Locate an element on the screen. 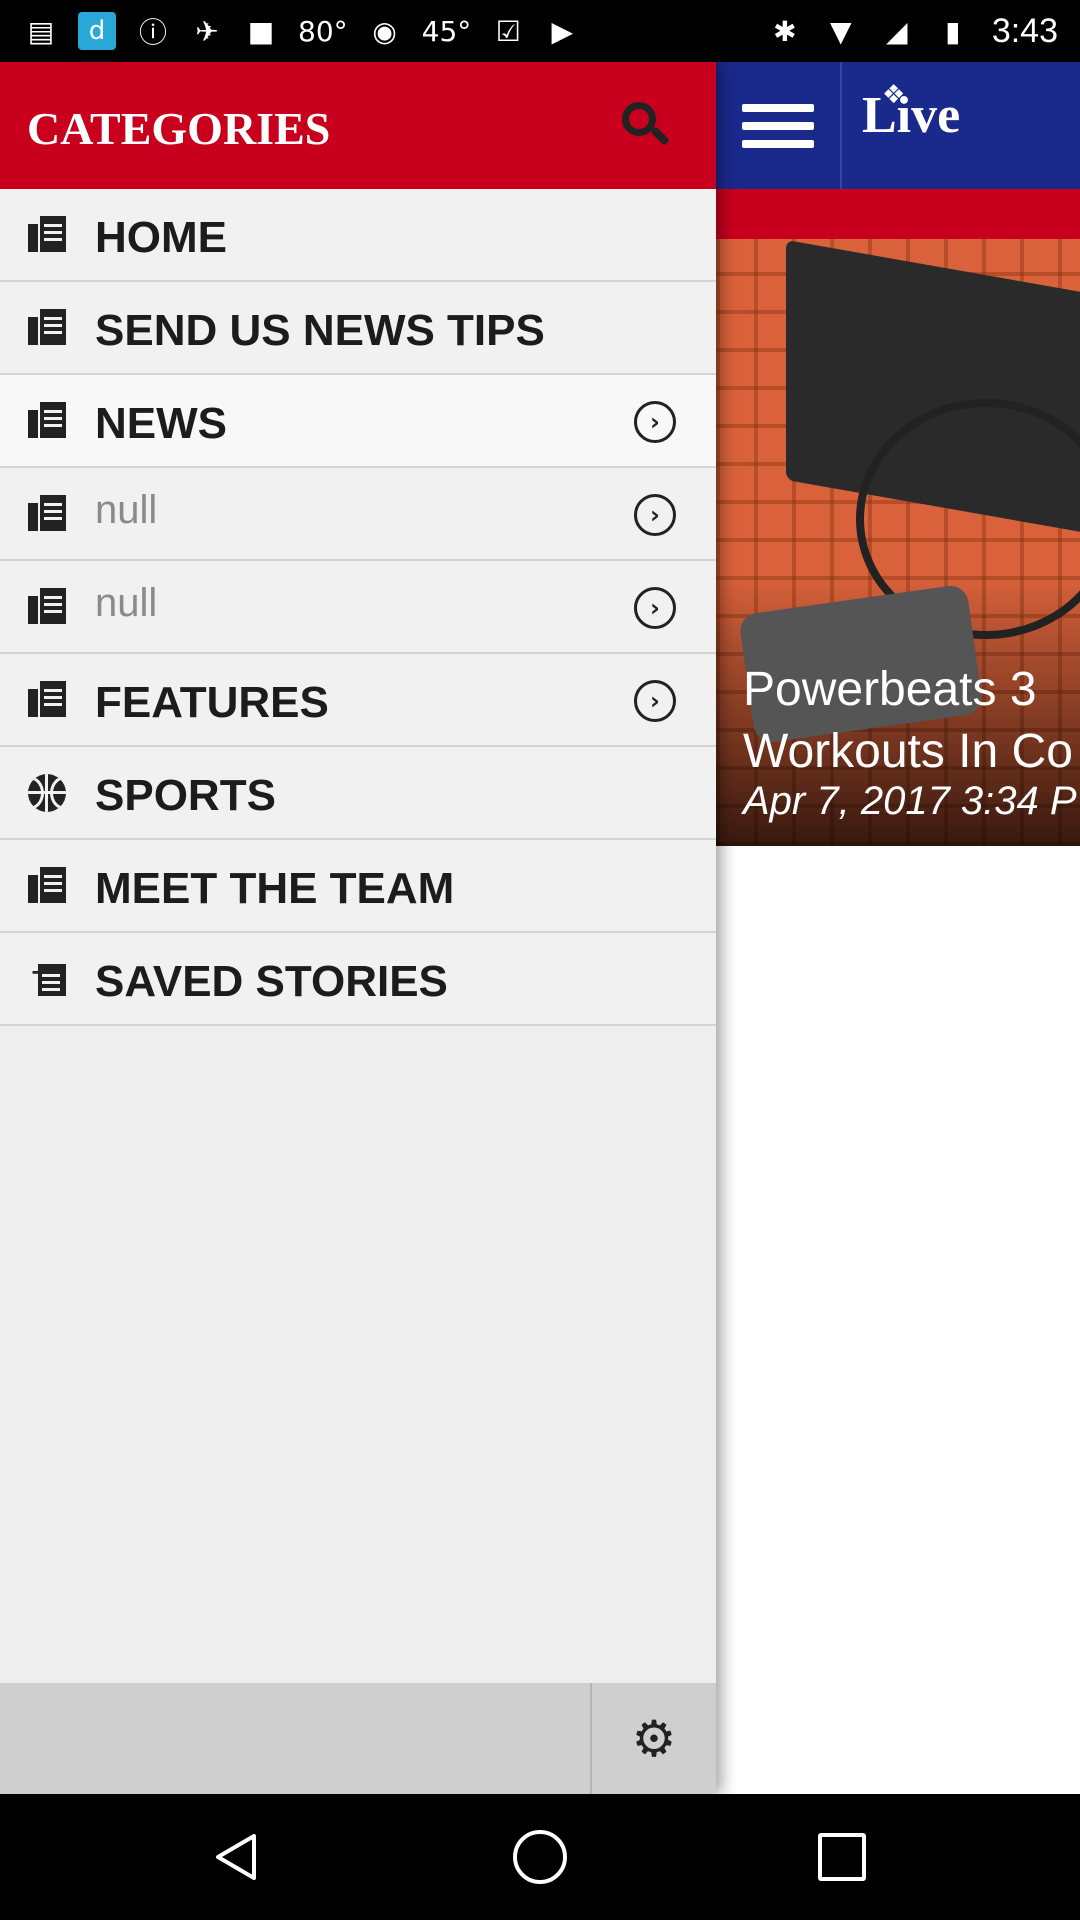 Image resolution: width=1080 pixels, height=1920 pixels. menu-item-label: SPORTS is located at coordinates (185, 795).